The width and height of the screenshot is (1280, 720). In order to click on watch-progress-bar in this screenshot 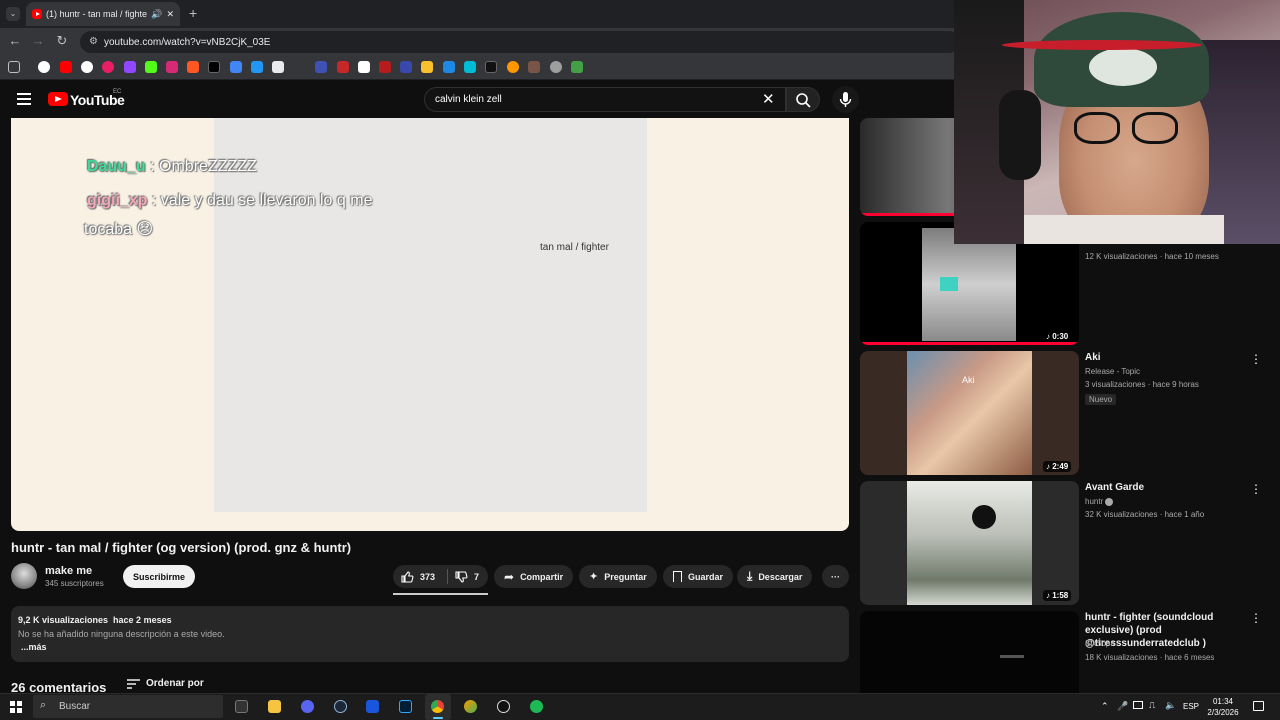, I will do `click(969, 343)`.